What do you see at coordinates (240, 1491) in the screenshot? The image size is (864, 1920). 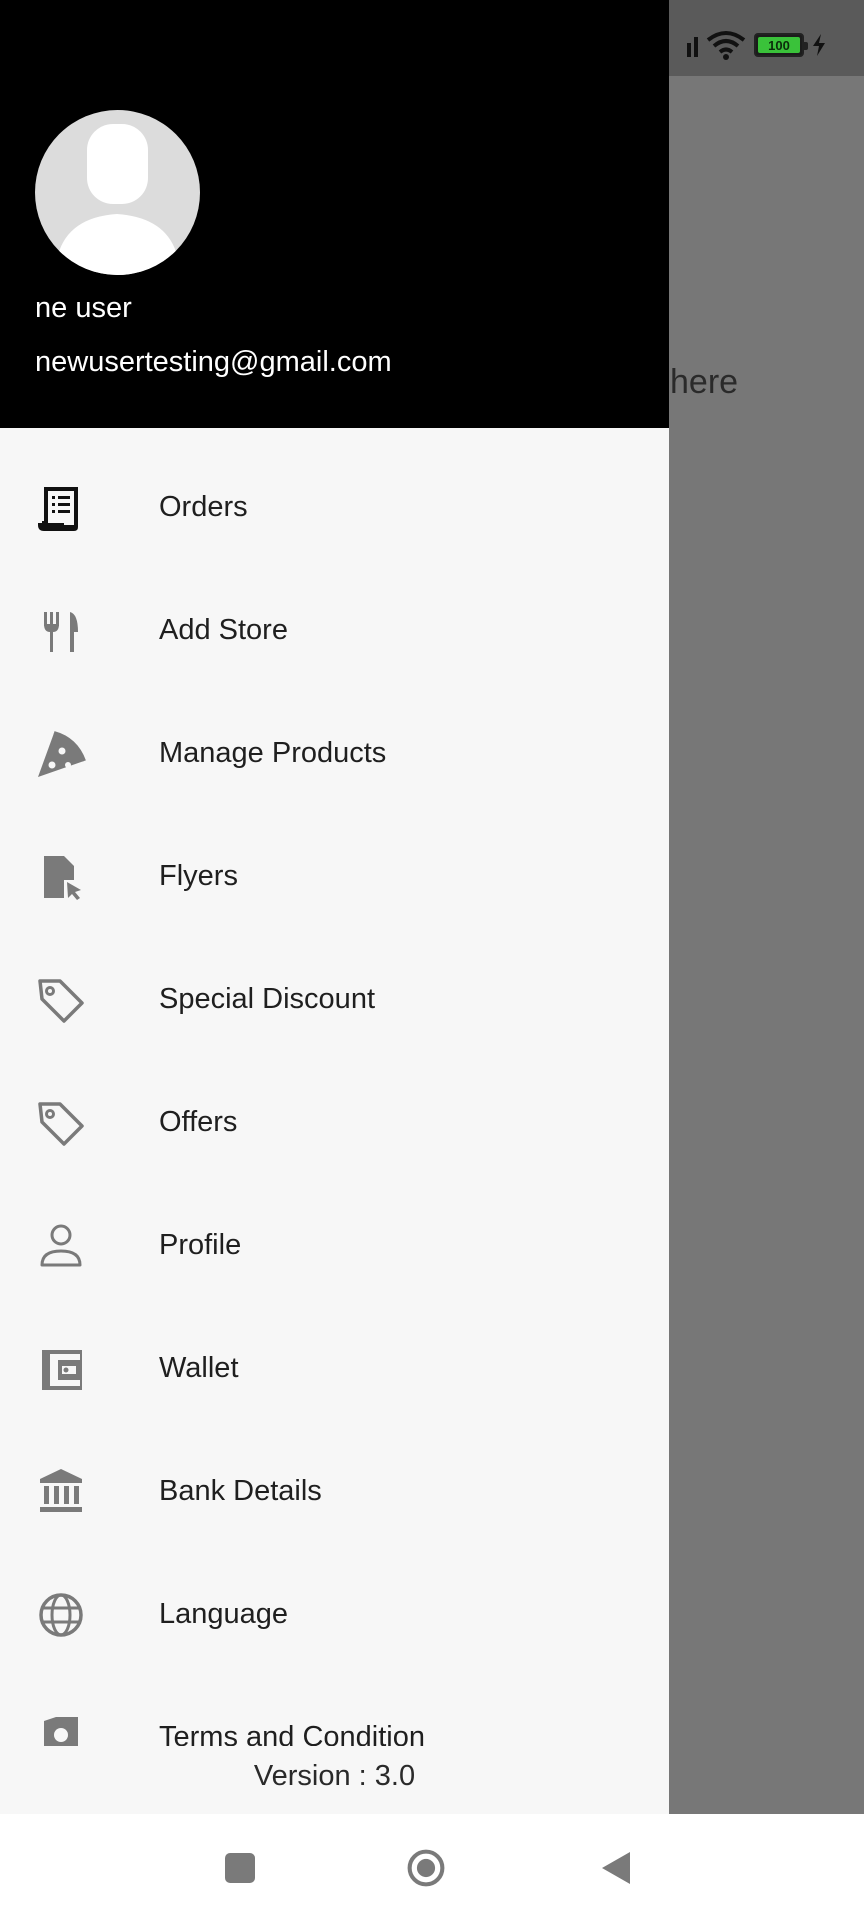 I see `menu-item-label: Bank Details` at bounding box center [240, 1491].